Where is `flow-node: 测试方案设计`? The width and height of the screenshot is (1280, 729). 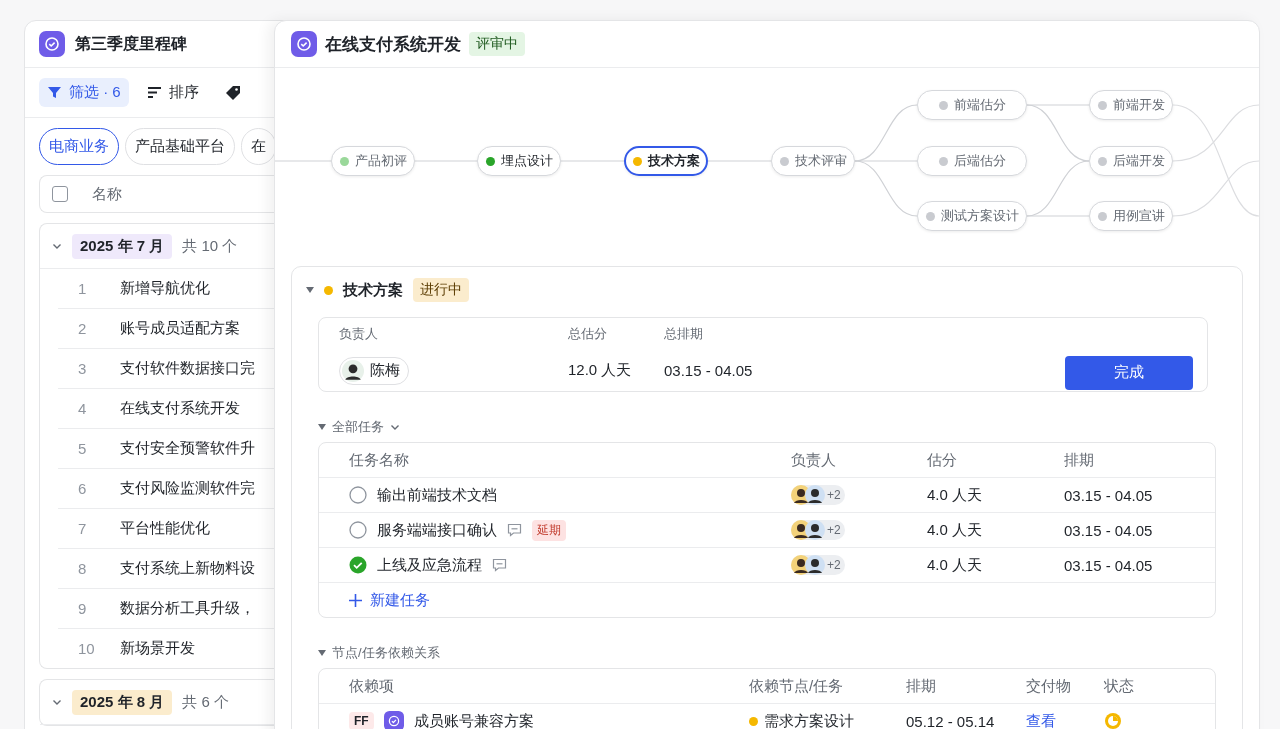 flow-node: 测试方案设计 is located at coordinates (972, 216).